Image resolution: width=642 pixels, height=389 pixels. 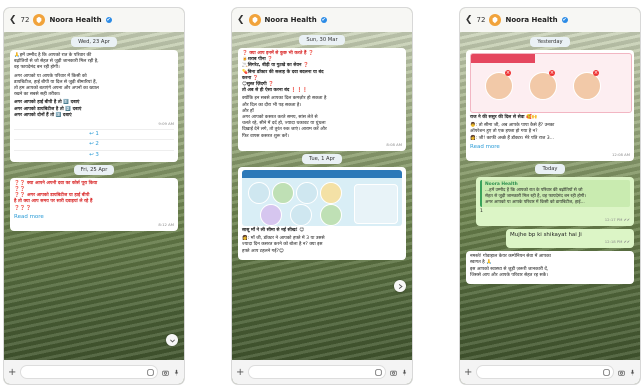 What do you see at coordinates (94, 42) in the screenshot?
I see `date-chip: Wed, 23 Apr` at bounding box center [94, 42].